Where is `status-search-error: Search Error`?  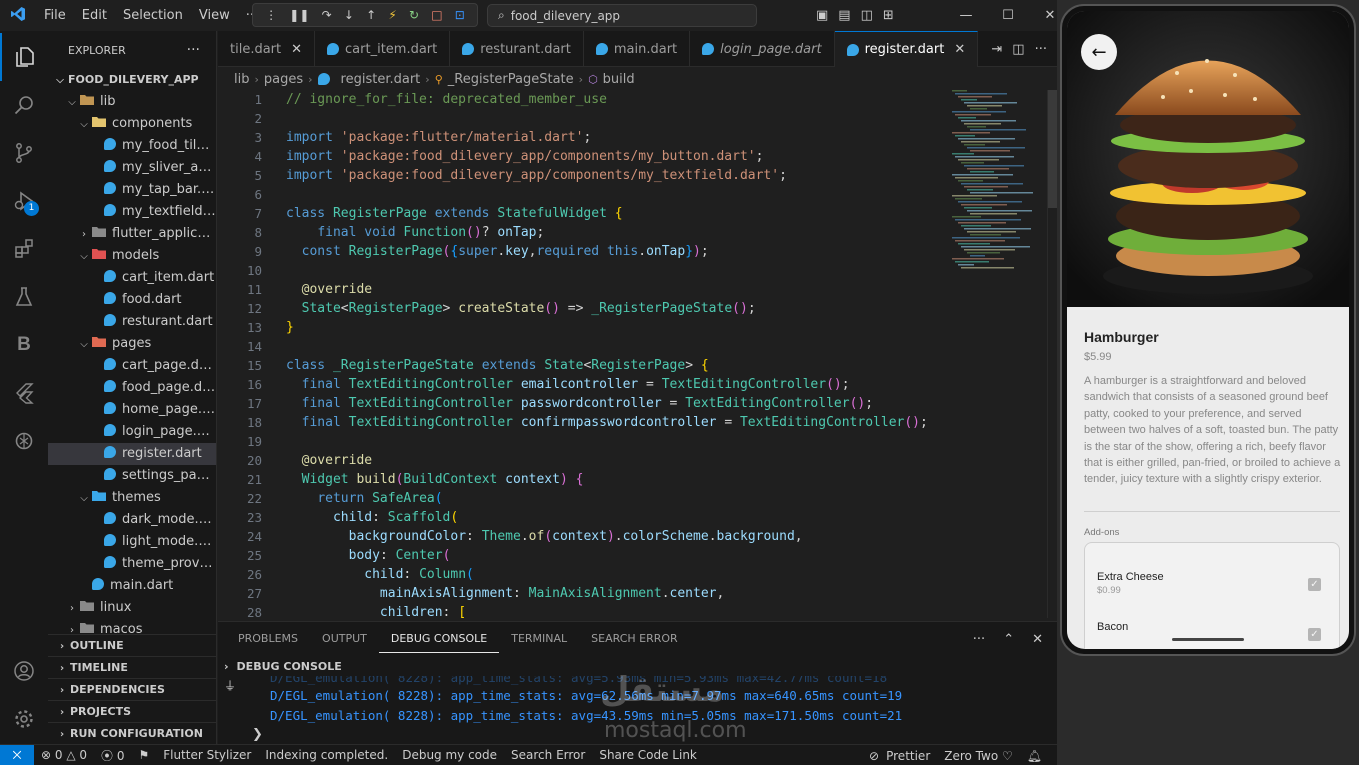 status-search-error: Search Error is located at coordinates (548, 755).